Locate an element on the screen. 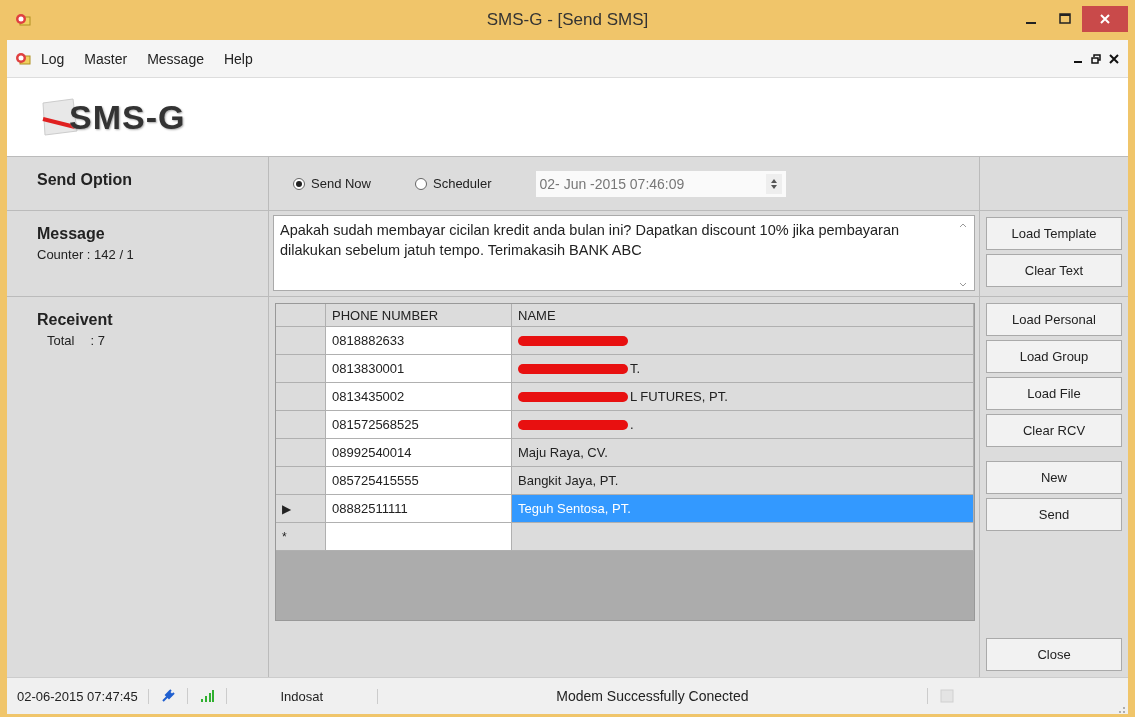  table-cell: 0818882633 is located at coordinates (419, 340).